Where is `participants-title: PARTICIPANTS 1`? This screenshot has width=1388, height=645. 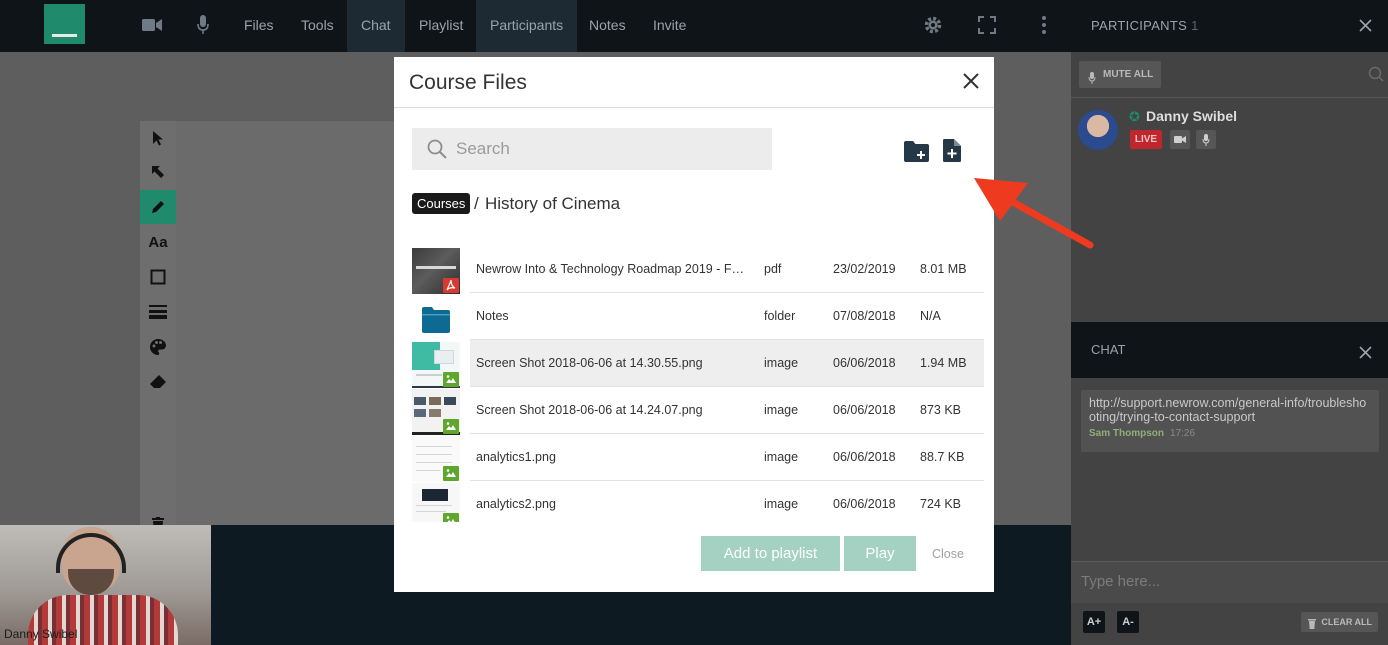 participants-title: PARTICIPANTS 1 is located at coordinates (1145, 25).